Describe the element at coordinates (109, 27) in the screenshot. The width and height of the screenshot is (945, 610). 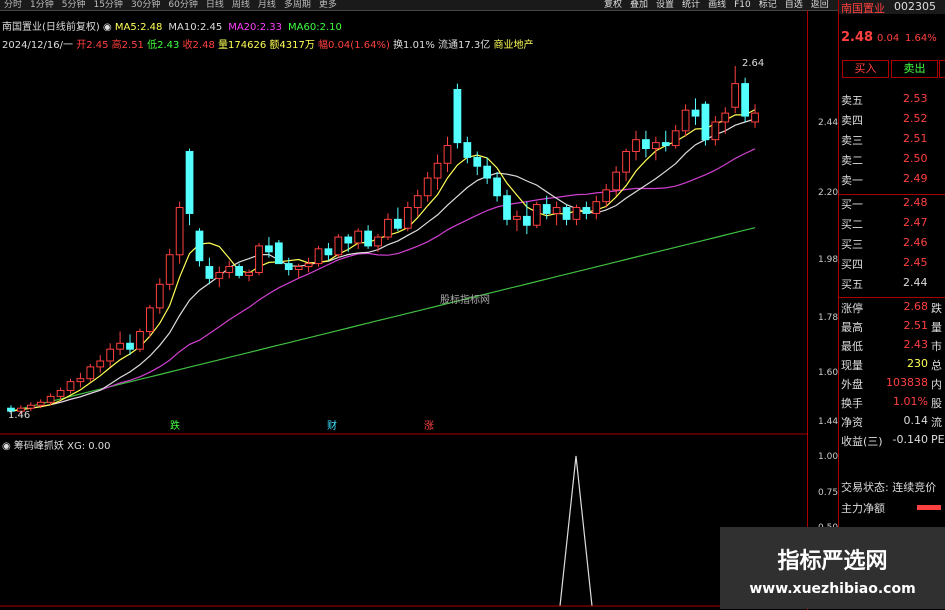
I see `gear-icon: ◉` at that location.